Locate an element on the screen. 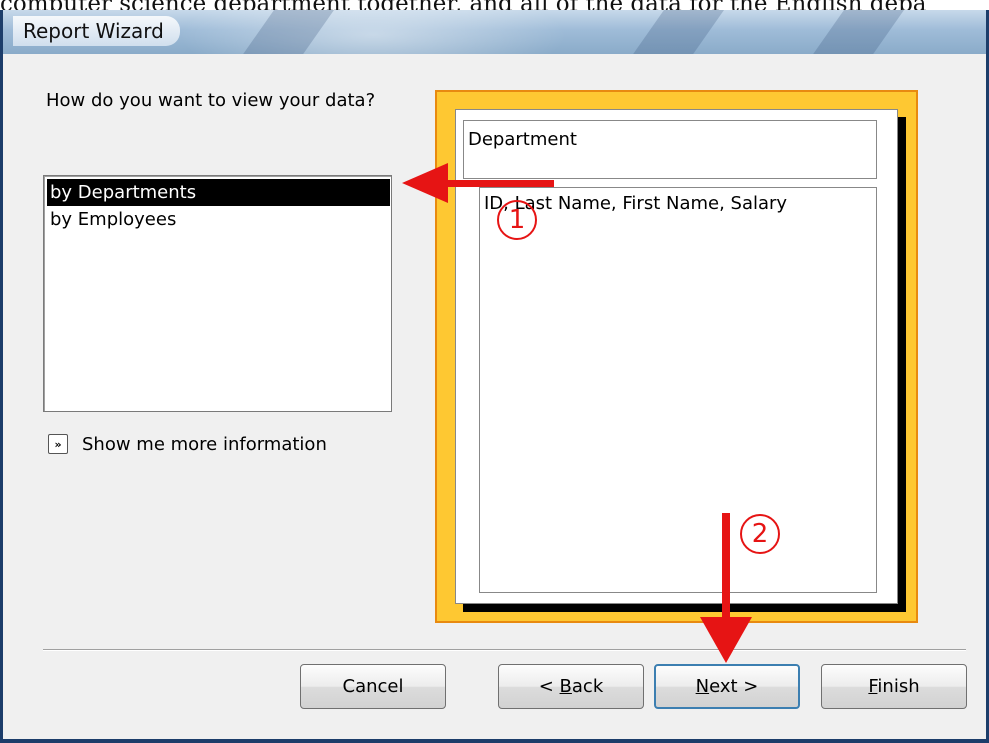  more-info-label: Show me more information is located at coordinates (204, 444).